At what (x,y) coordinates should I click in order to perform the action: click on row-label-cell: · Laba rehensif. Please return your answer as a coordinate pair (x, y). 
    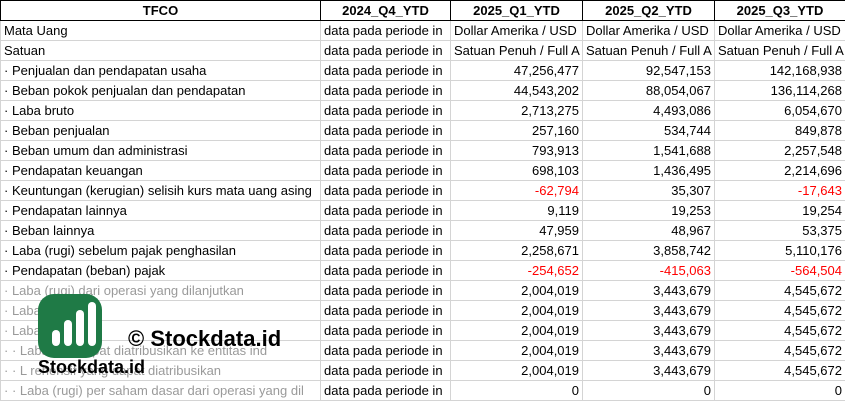
    Looking at the image, I should click on (160, 330).